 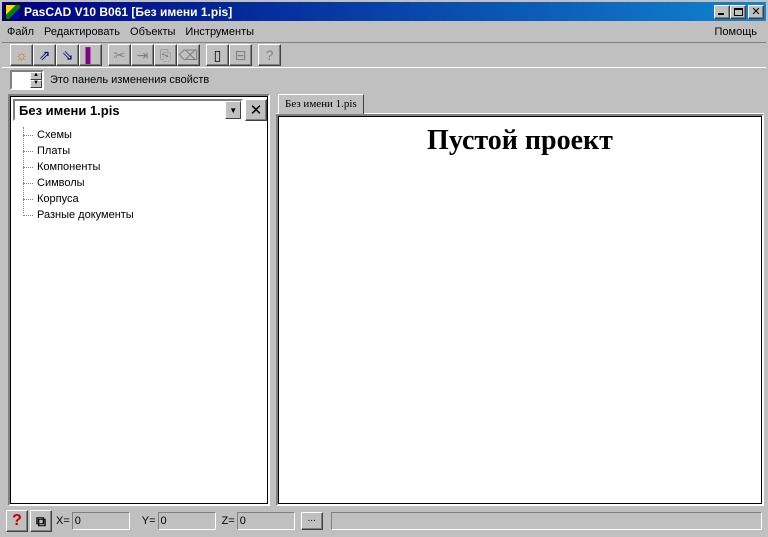 I want to click on spin-down-arrow-icon: ▼, so click(x=36, y=84).